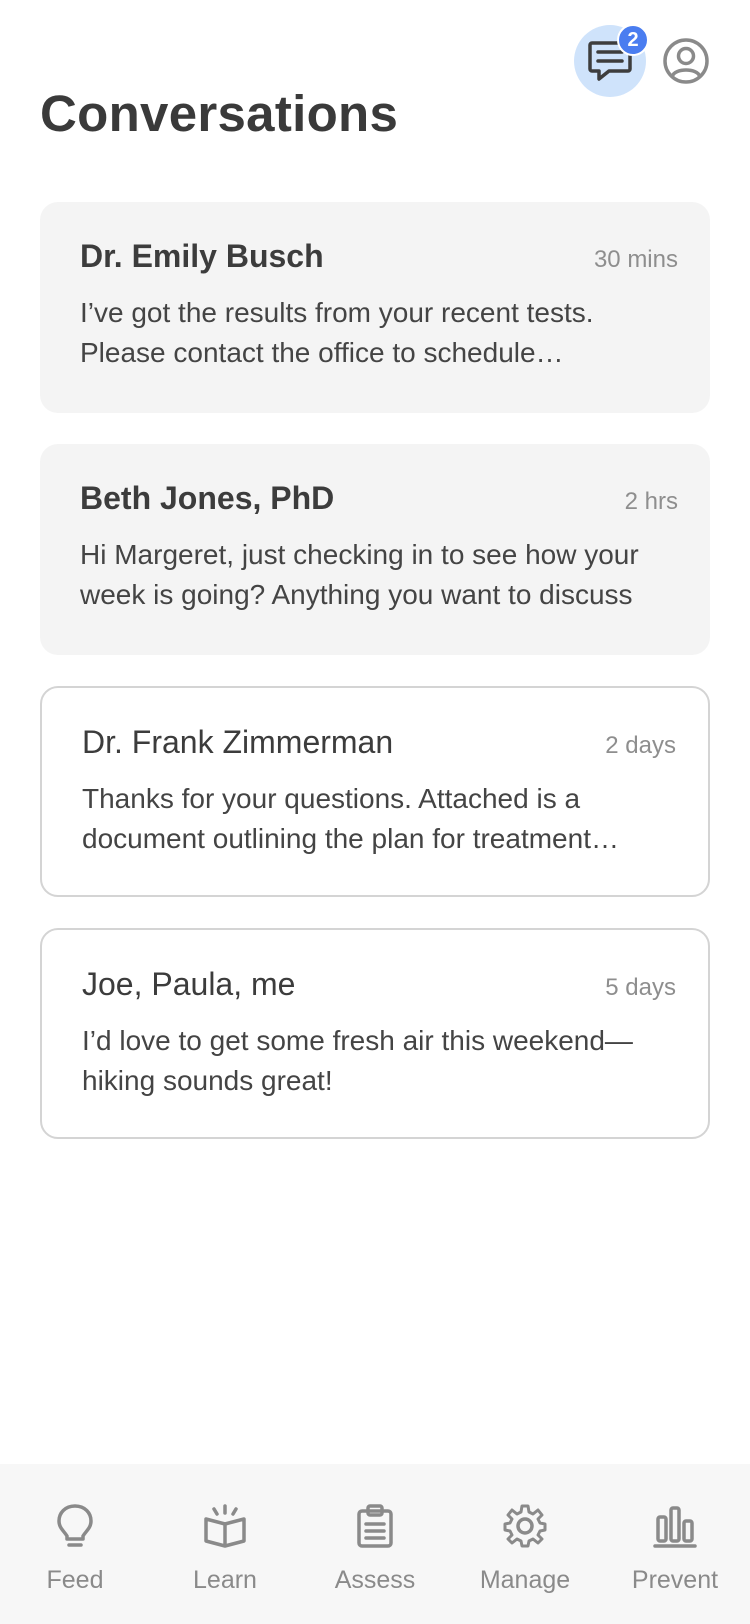  What do you see at coordinates (525, 1580) in the screenshot?
I see `nav-label: Manage` at bounding box center [525, 1580].